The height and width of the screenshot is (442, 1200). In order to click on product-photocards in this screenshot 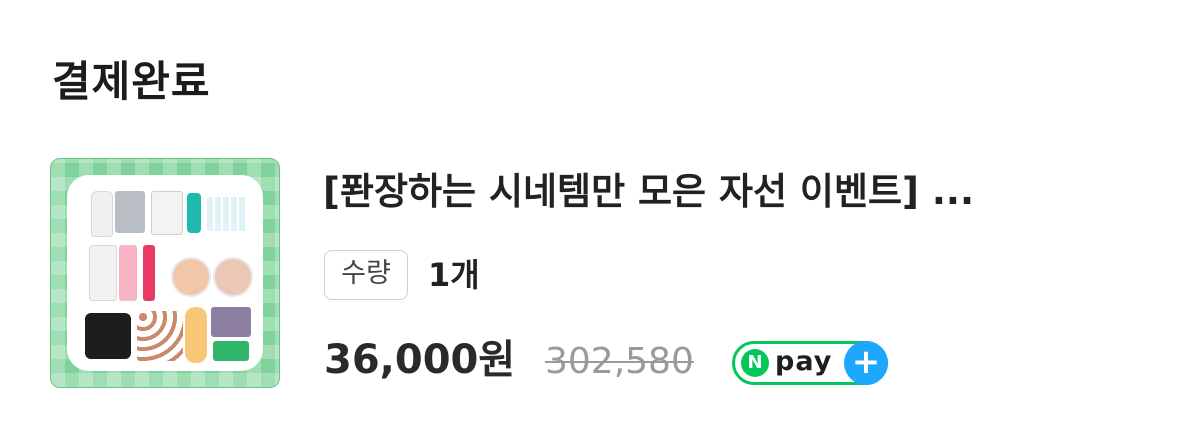, I will do `click(231, 322)`.